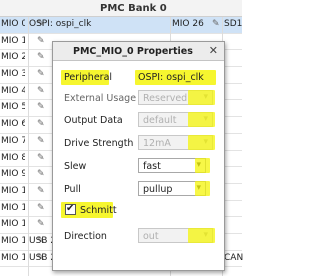 The width and height of the screenshot is (320, 276). I want to click on dialog-titlebar: PMC_MIO_0 Properties ✕, so click(138, 51).